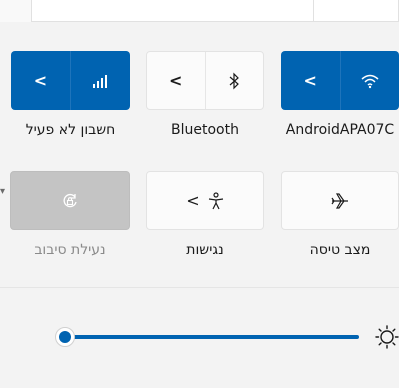  I want to click on rotation-lock-tile, so click(70, 200).